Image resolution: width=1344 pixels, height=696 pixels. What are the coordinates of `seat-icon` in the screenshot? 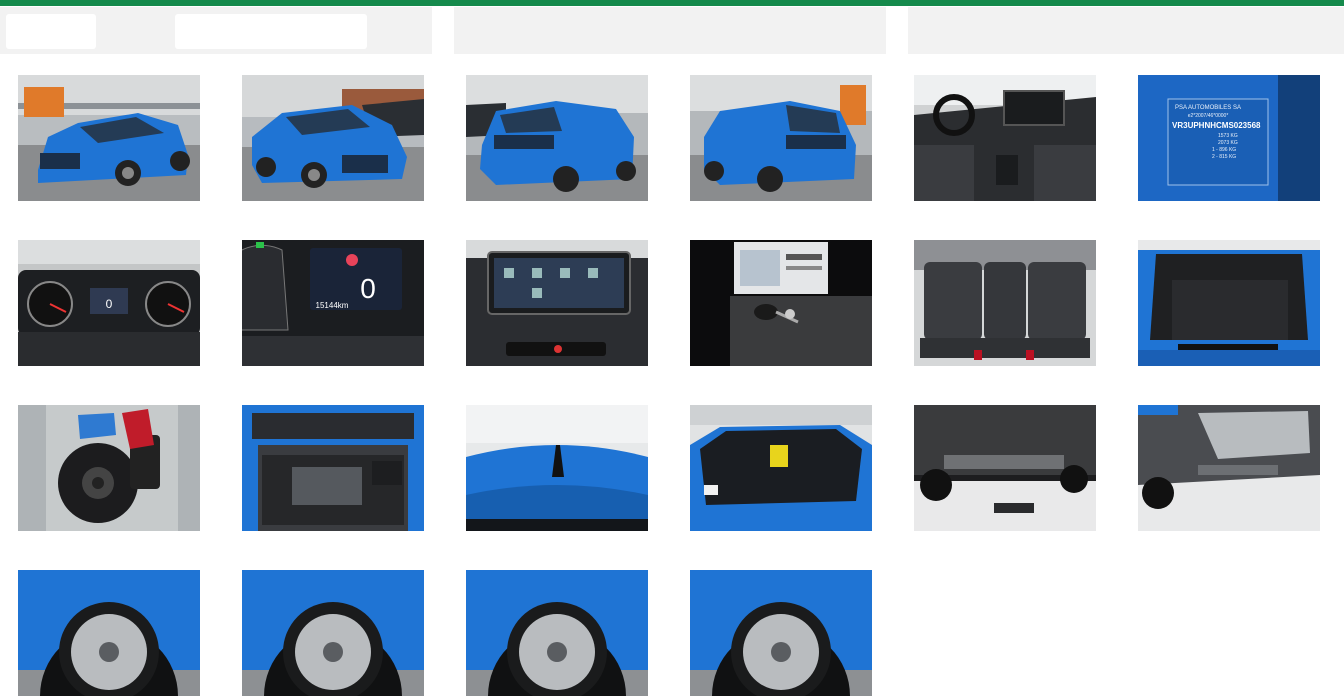 It's located at (1005, 303).